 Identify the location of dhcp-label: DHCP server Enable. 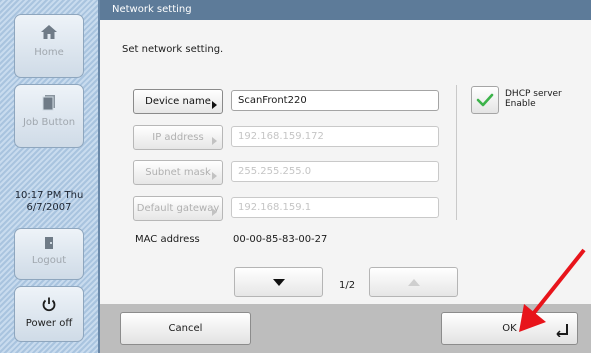
(533, 99).